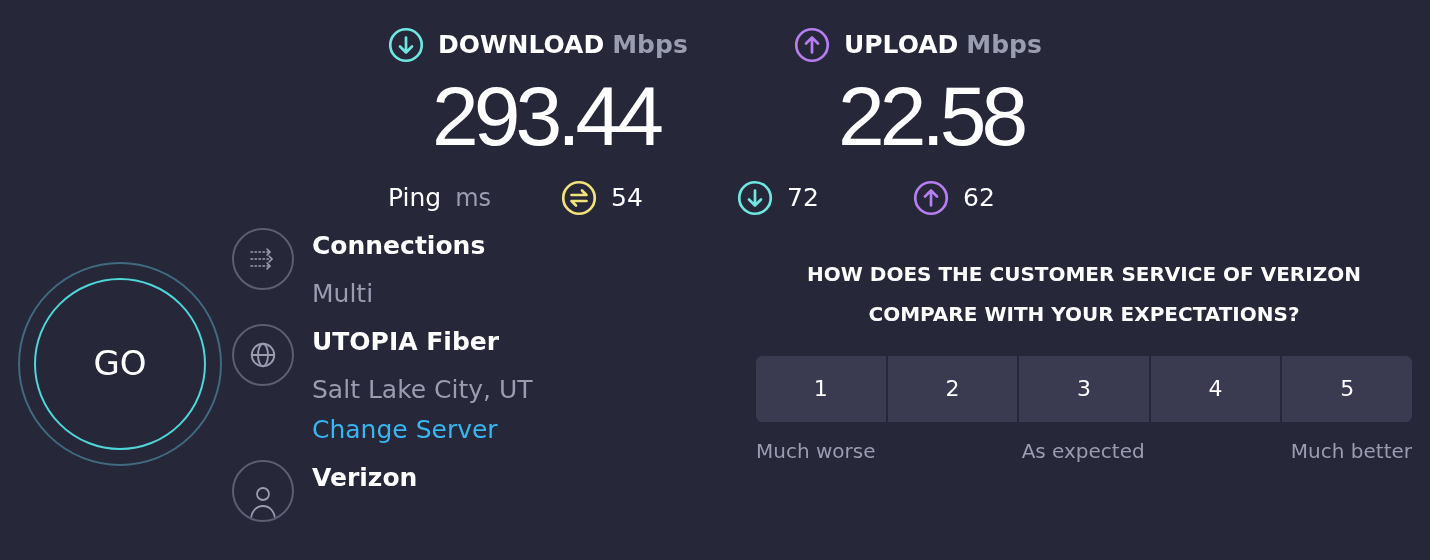 This screenshot has width=1430, height=560. I want to click on scale-label: Much worse, so click(816, 451).